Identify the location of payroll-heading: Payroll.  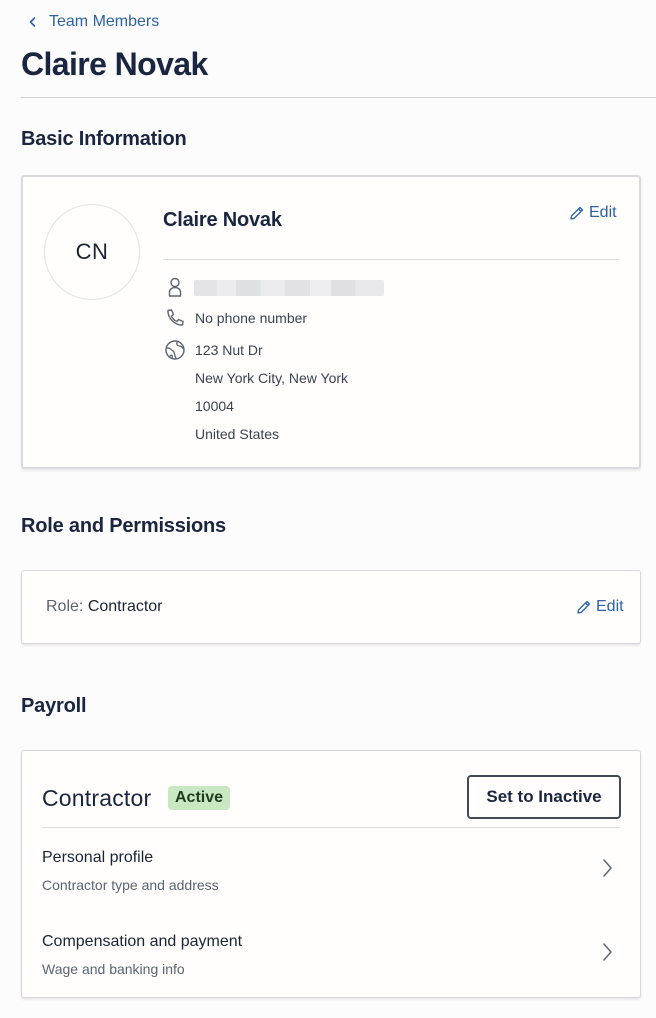
(54, 706).